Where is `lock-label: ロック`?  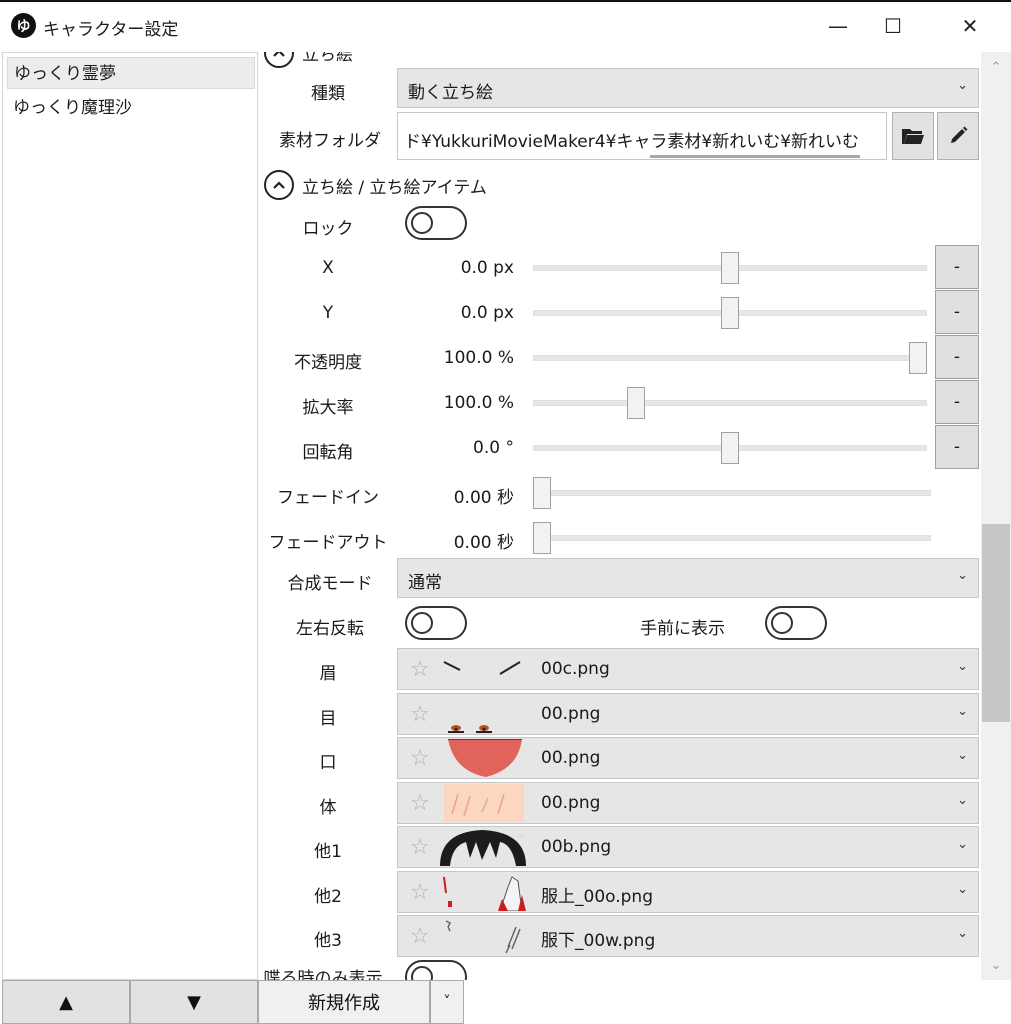 lock-label: ロック is located at coordinates (328, 229).